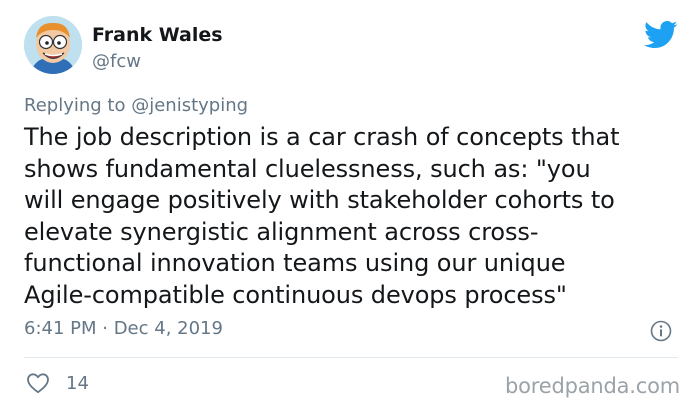 Image resolution: width=700 pixels, height=410 pixels. Describe the element at coordinates (661, 35) in the screenshot. I see `twitter-bird-icon` at that location.